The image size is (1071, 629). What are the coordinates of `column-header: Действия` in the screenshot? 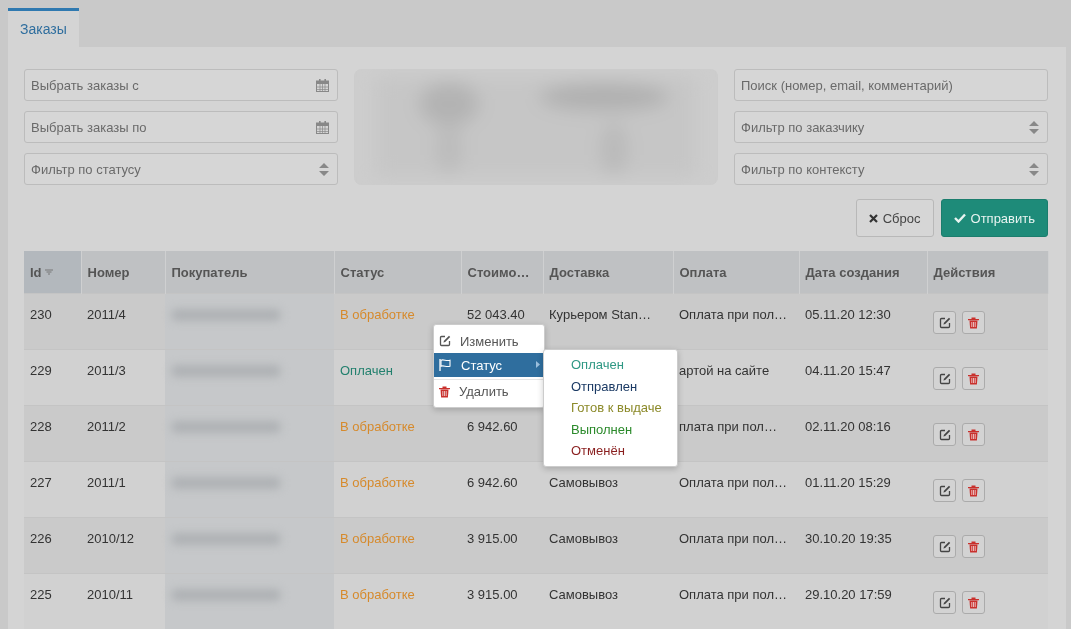 It's located at (964, 272).